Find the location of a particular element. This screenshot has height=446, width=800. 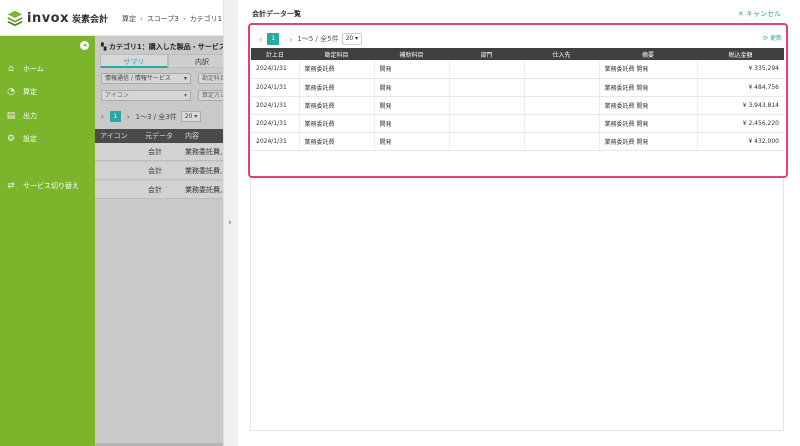

chevron-down-icon: ▾ is located at coordinates (185, 95).